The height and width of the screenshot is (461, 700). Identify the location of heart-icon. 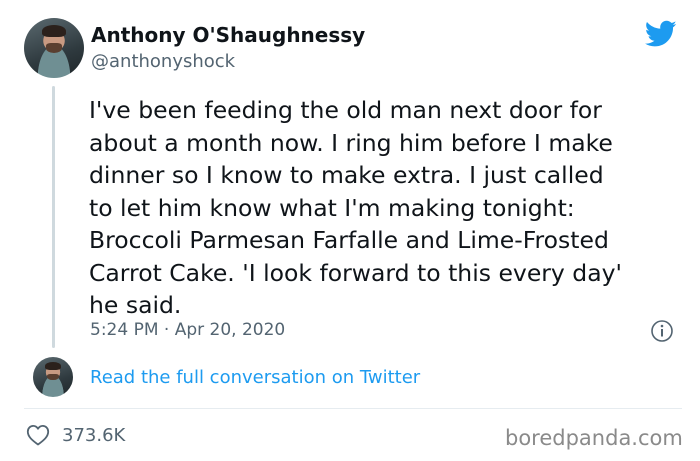
(38, 435).